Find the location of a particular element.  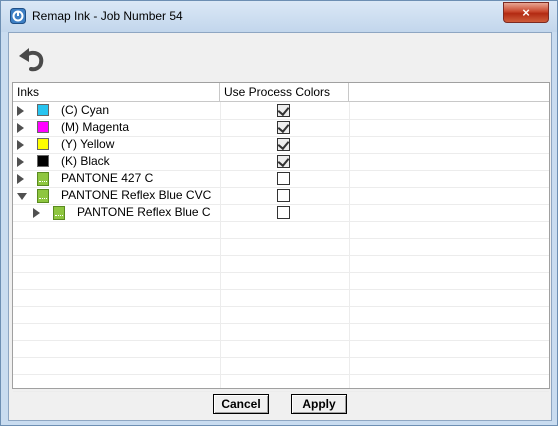

close-button: × is located at coordinates (526, 12).